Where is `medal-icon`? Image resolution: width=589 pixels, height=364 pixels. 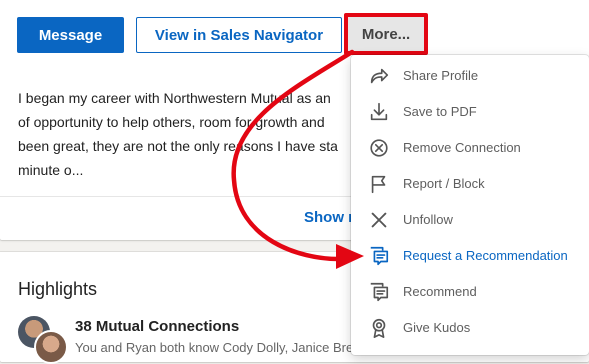
medal-icon is located at coordinates (379, 328).